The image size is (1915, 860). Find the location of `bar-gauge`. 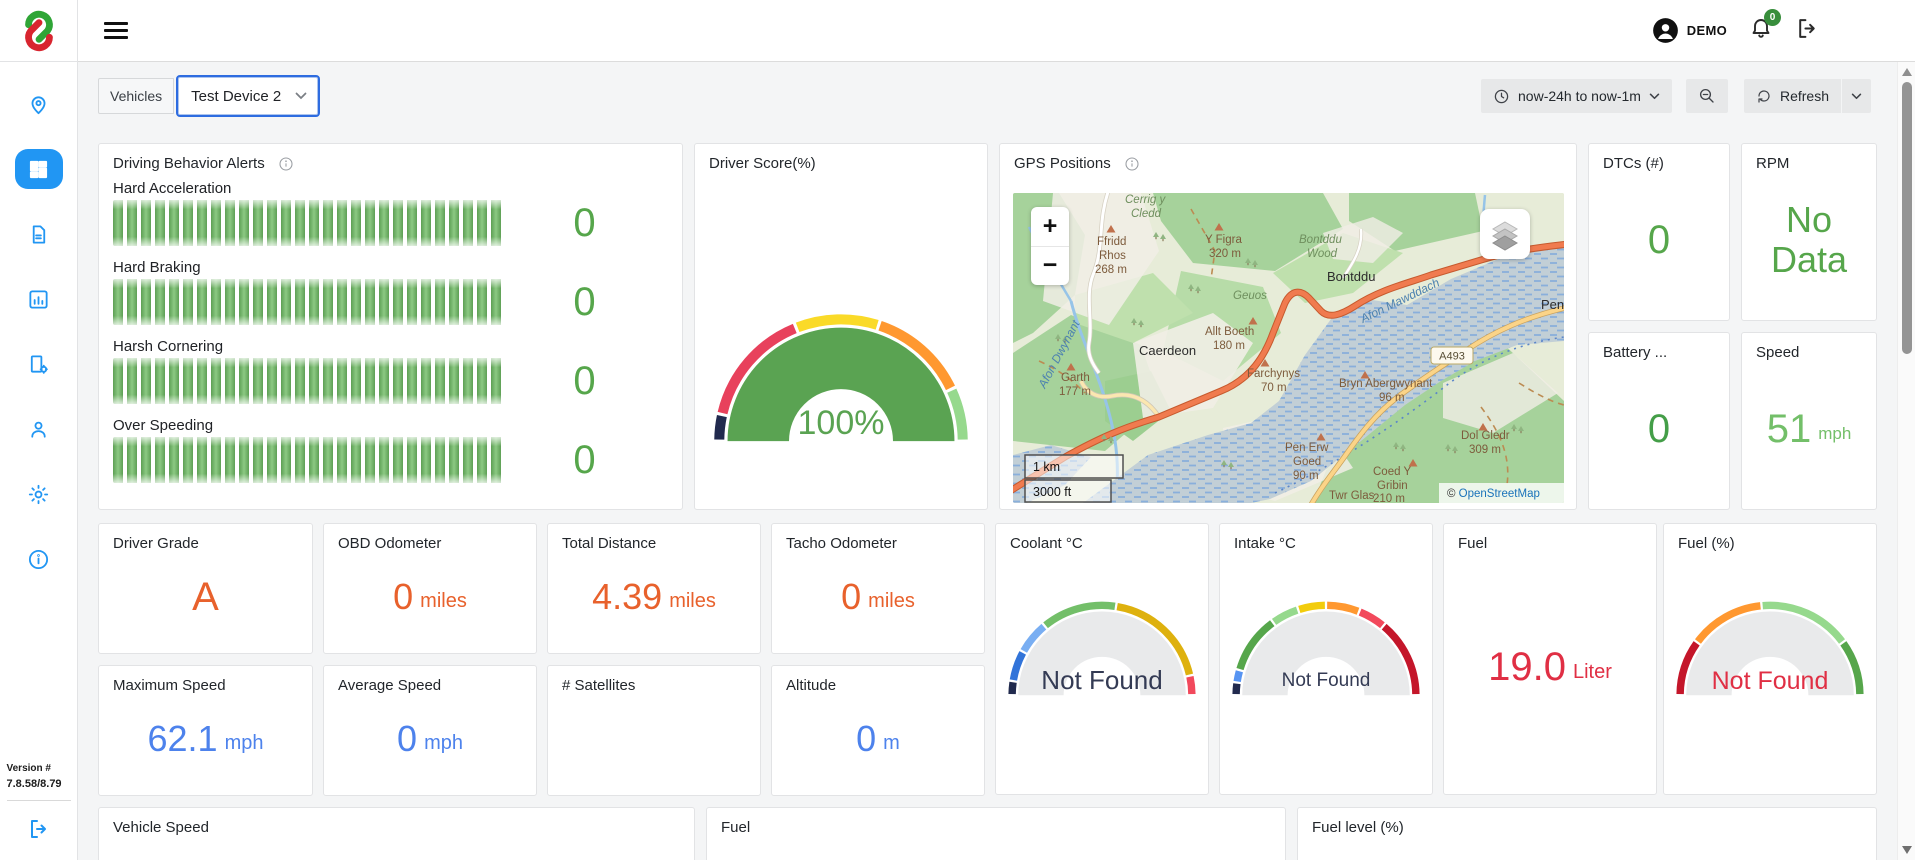

bar-gauge is located at coordinates (309, 223).